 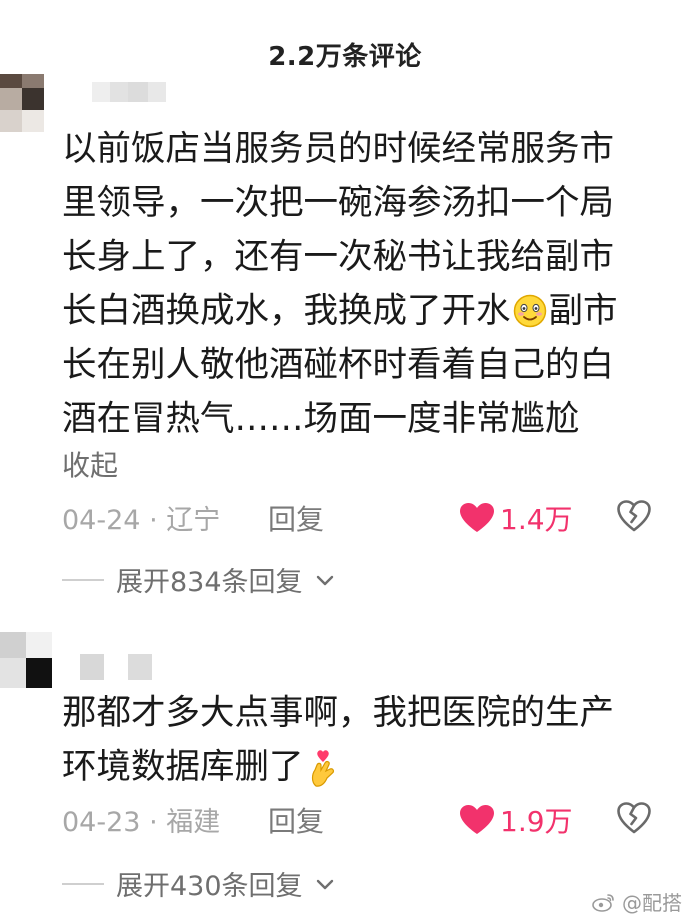 I want to click on comment-line-part: 副市, so click(x=583, y=311).